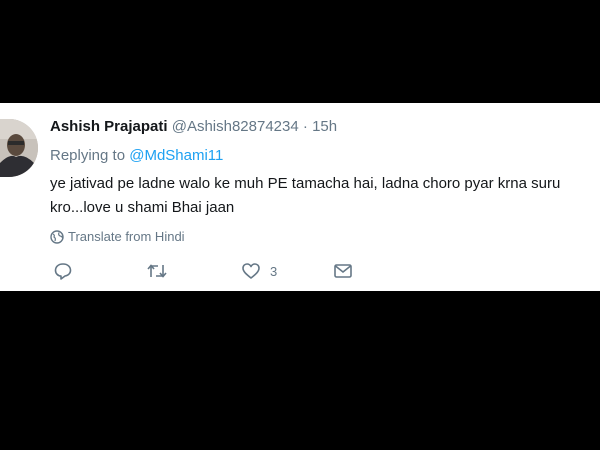  What do you see at coordinates (274, 271) in the screenshot?
I see `like-count: 3` at bounding box center [274, 271].